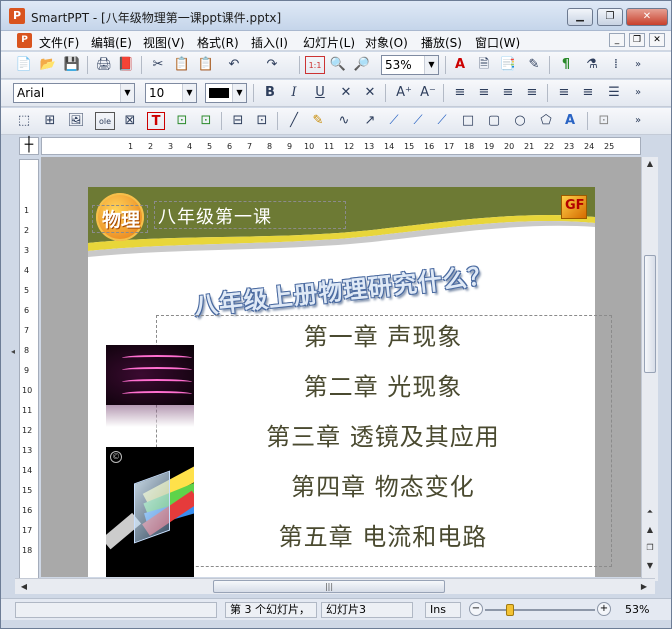 This screenshot has width=672, height=629. What do you see at coordinates (215, 216) in the screenshot?
I see `lesson-title: 八年级第一课` at bounding box center [215, 216].